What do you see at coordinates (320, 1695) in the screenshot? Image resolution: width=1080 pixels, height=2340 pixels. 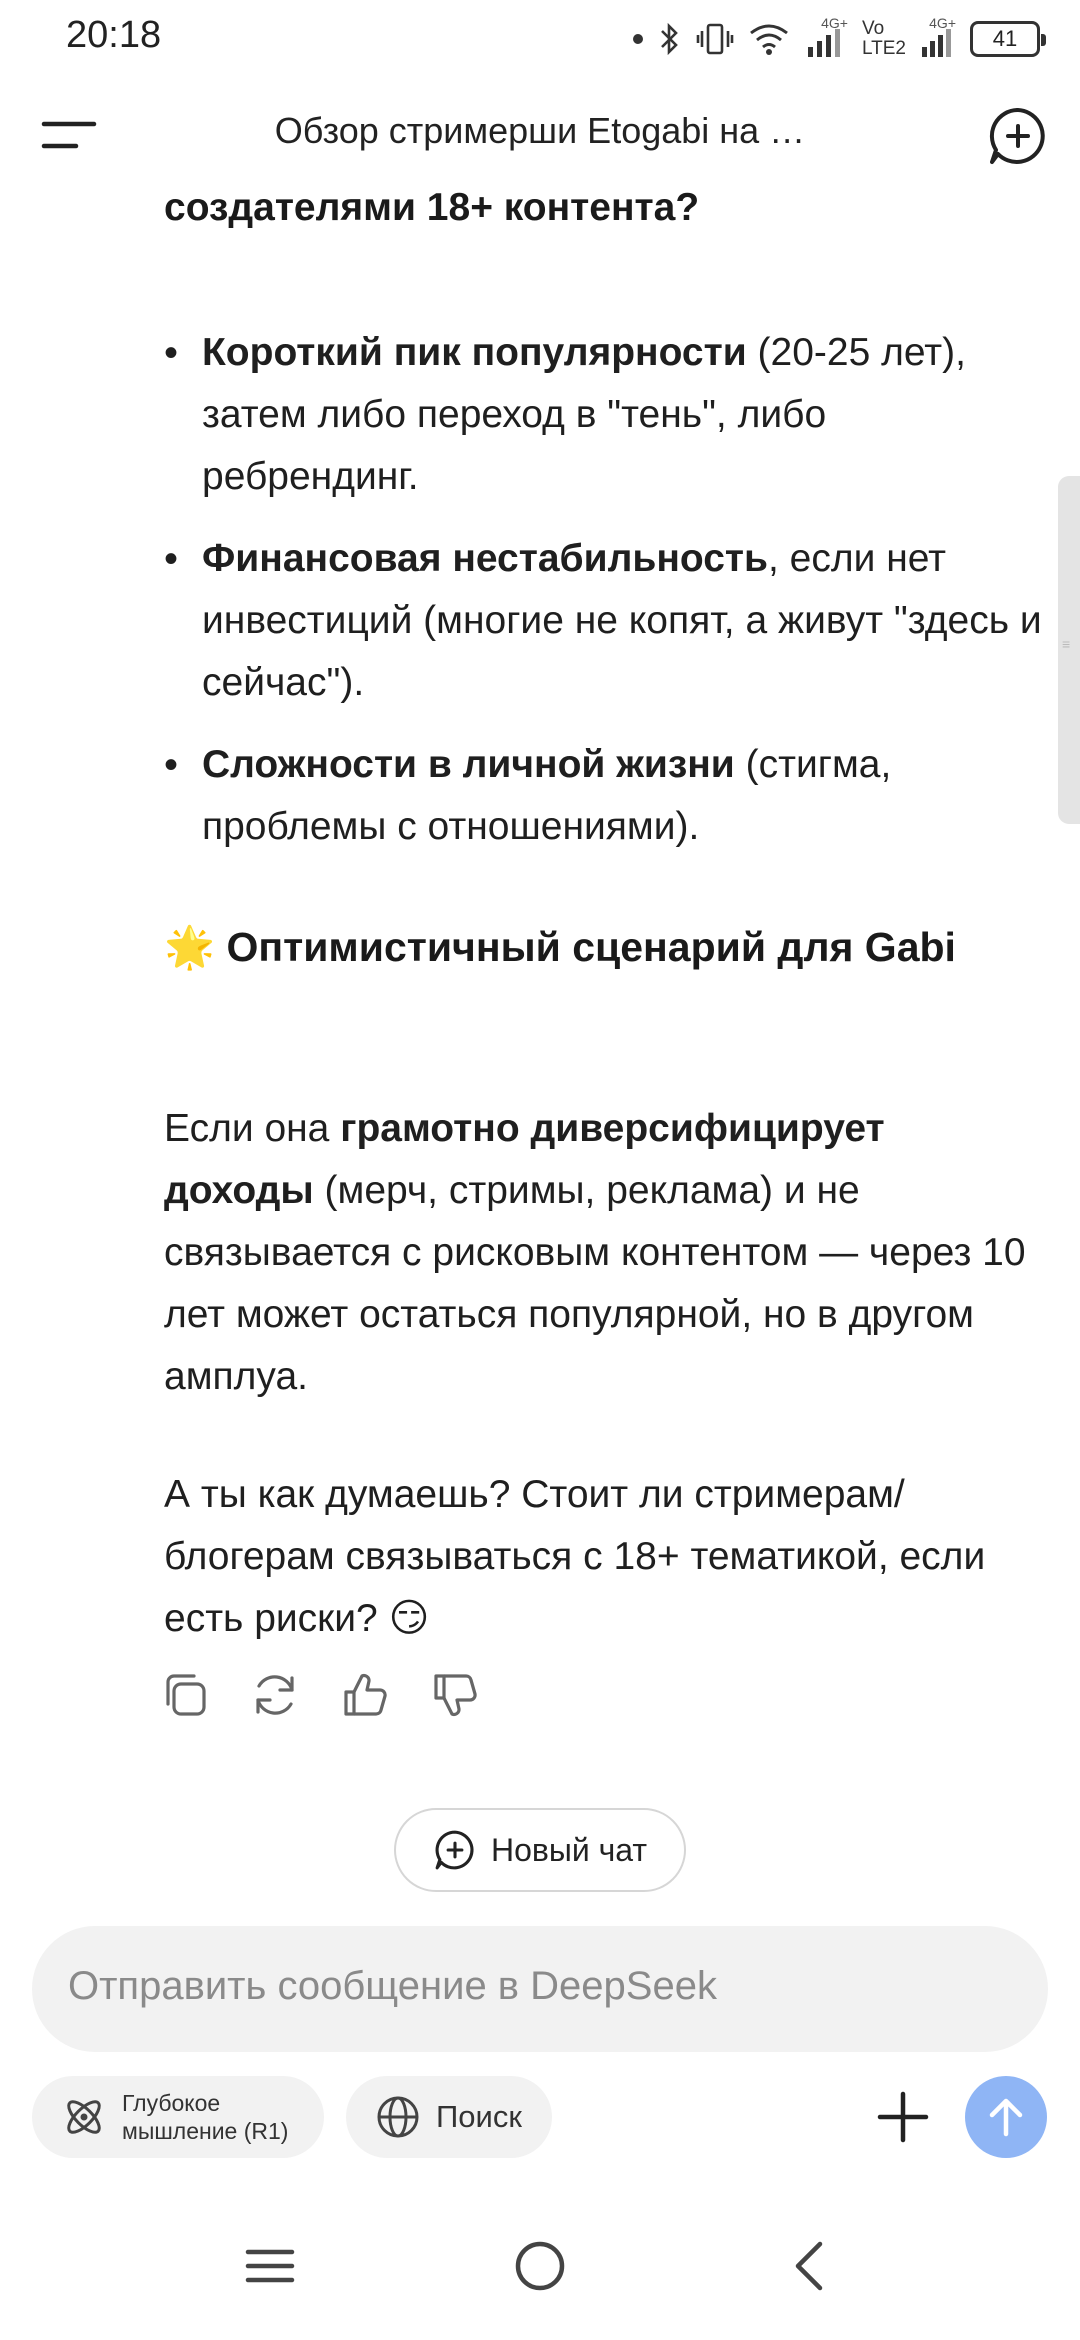 I see `message-actions` at bounding box center [320, 1695].